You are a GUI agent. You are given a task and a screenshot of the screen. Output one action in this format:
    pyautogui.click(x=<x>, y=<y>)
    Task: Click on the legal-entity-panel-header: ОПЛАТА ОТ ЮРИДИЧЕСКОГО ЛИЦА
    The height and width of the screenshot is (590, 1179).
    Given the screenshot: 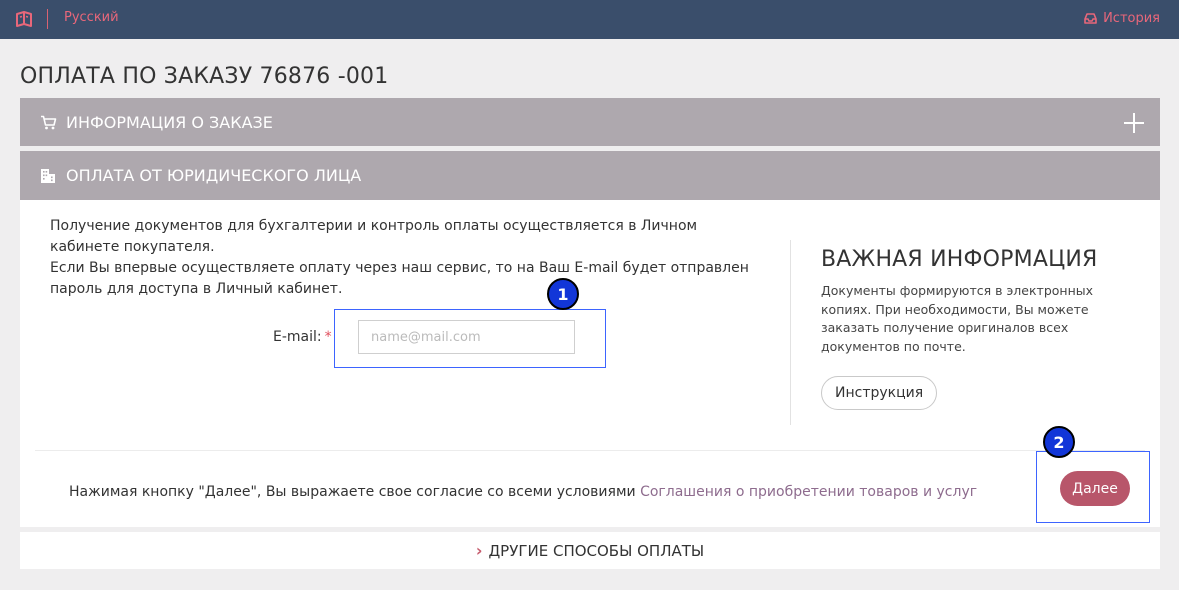 What is the action you would take?
    pyautogui.click(x=590, y=175)
    